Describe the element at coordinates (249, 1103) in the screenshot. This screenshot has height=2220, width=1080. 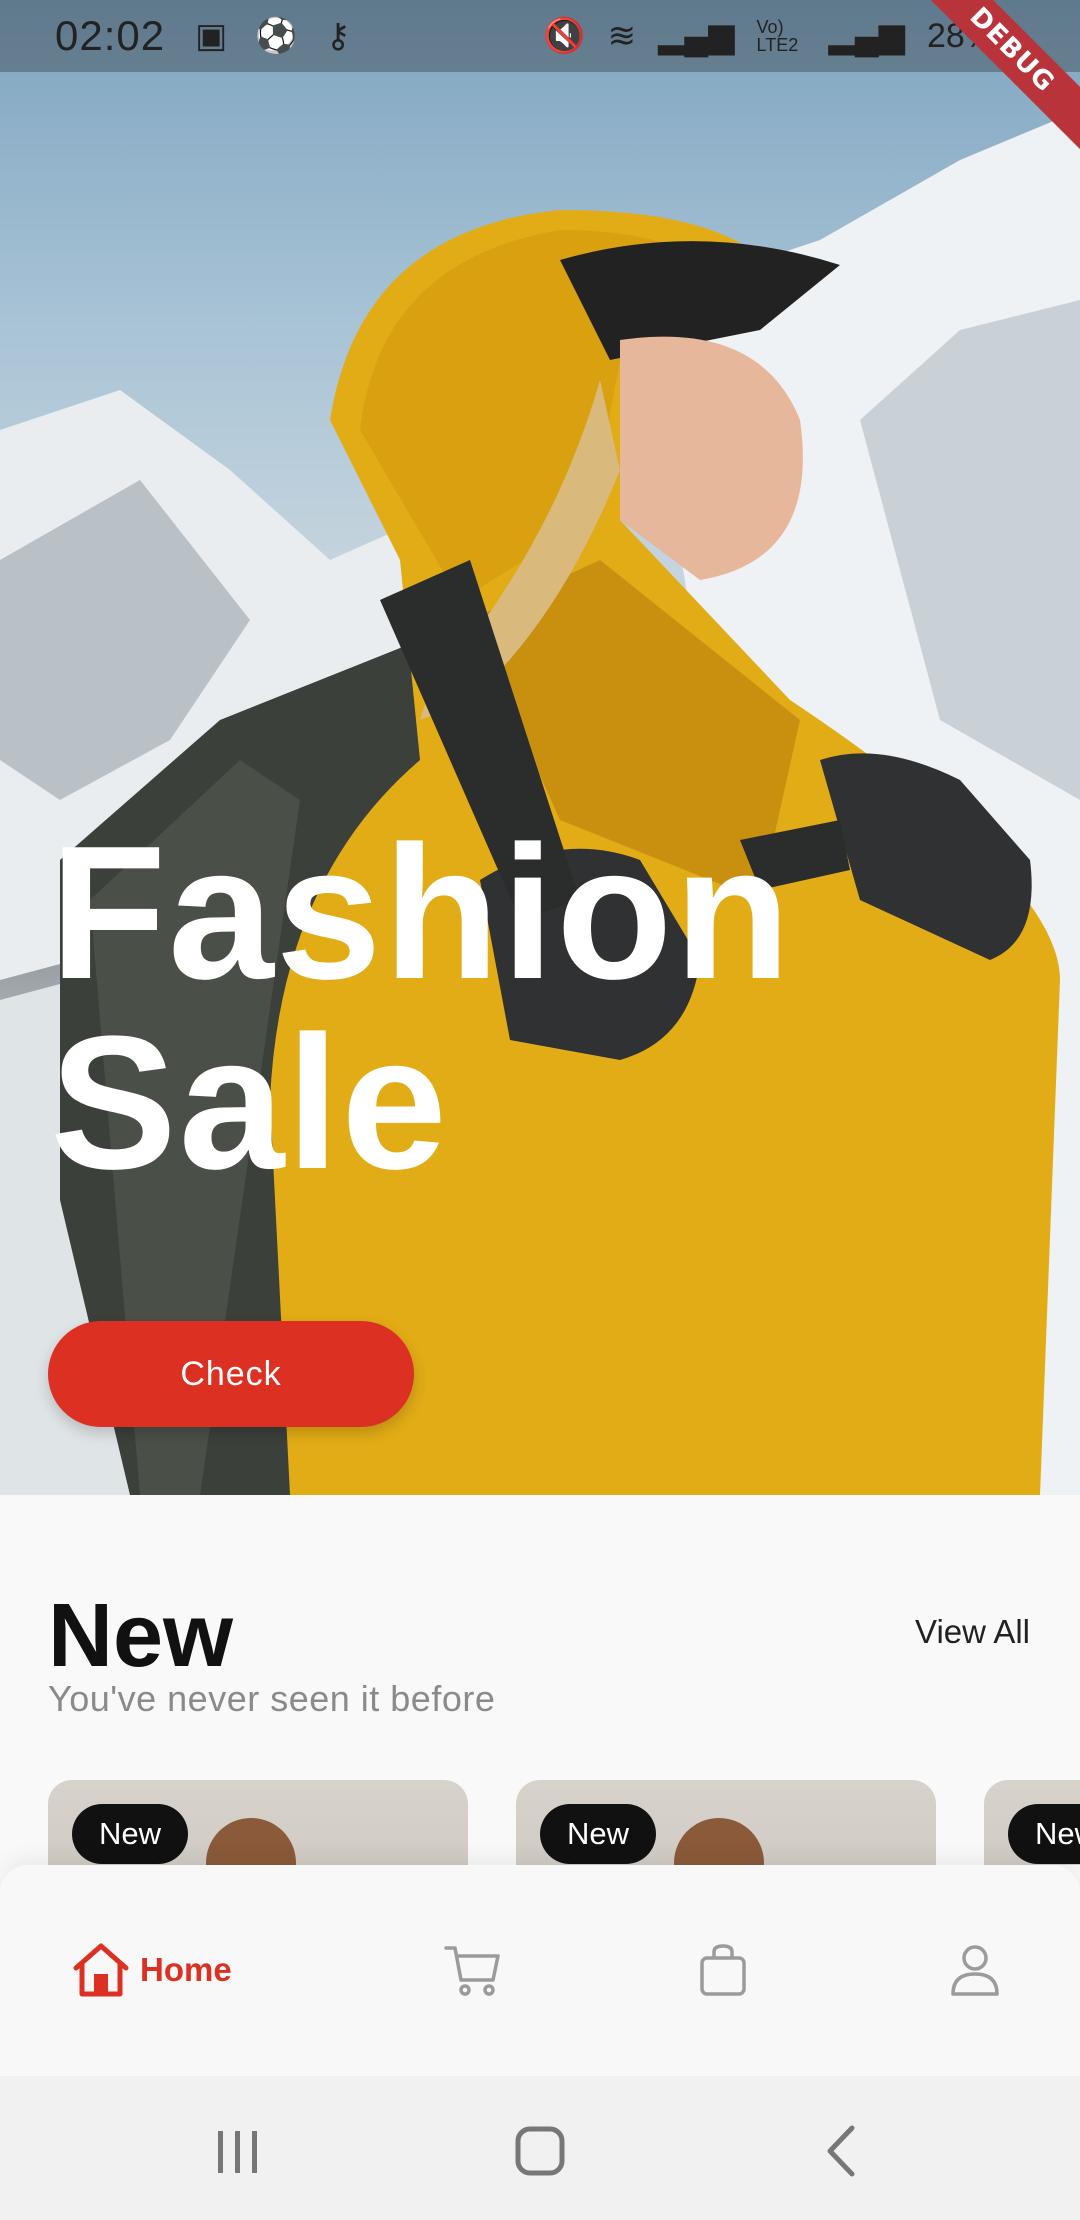
I see `hero-title-line2: Sale` at that location.